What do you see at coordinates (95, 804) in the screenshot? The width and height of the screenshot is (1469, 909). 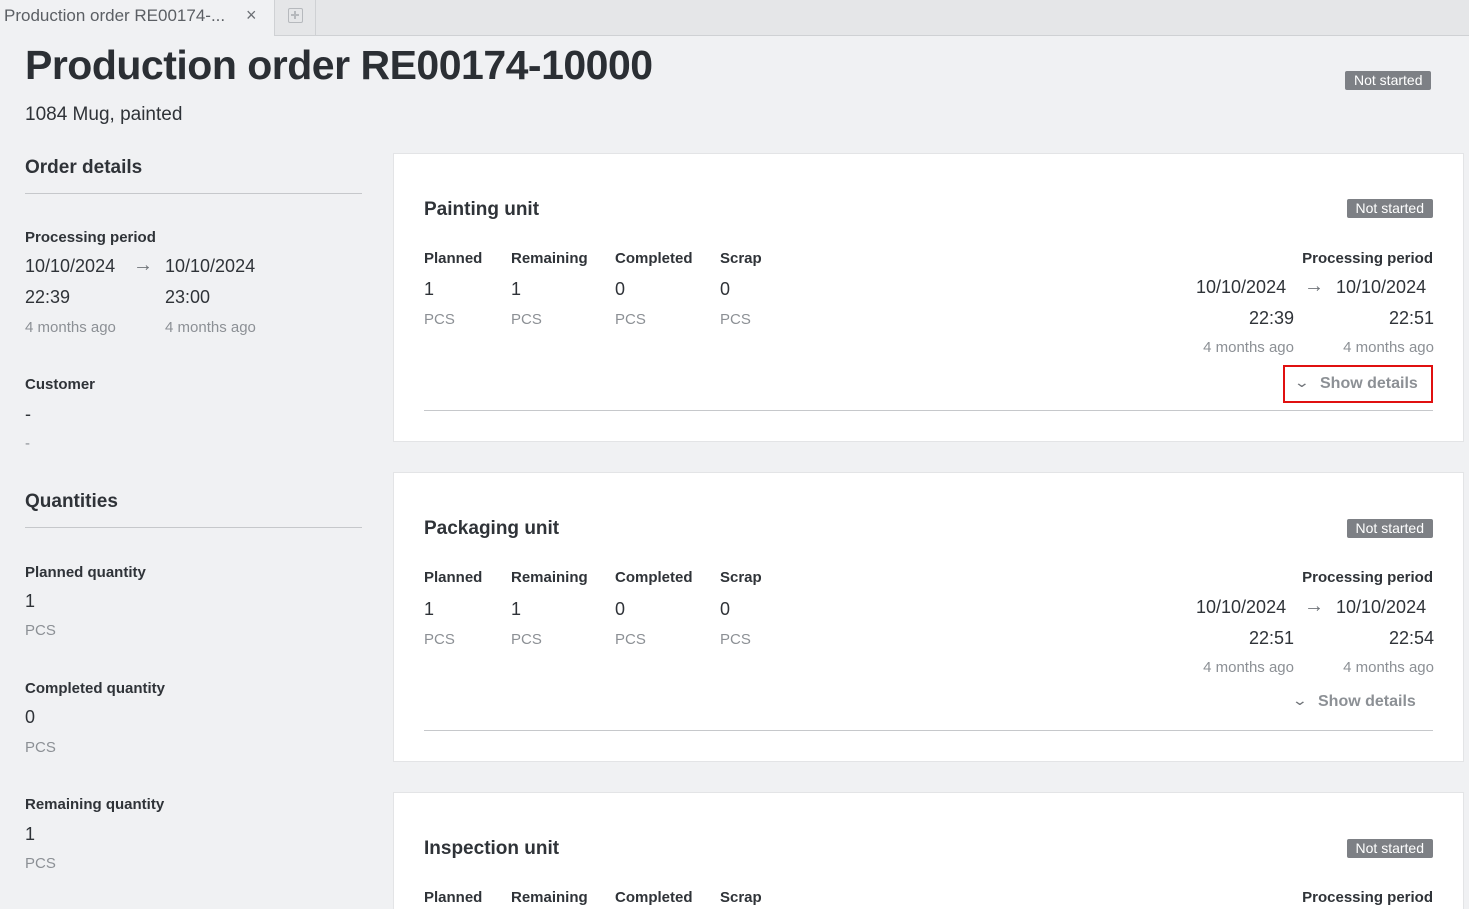 I see `remaining-quantity-label: Remaining quantity` at bounding box center [95, 804].